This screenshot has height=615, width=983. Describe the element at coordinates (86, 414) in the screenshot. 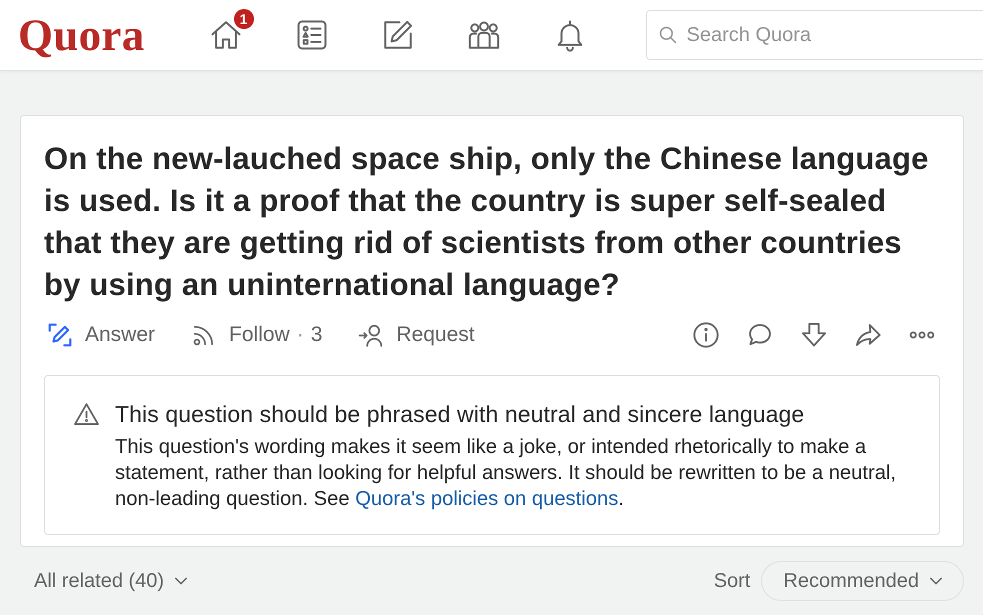

I see `warning-icon` at that location.